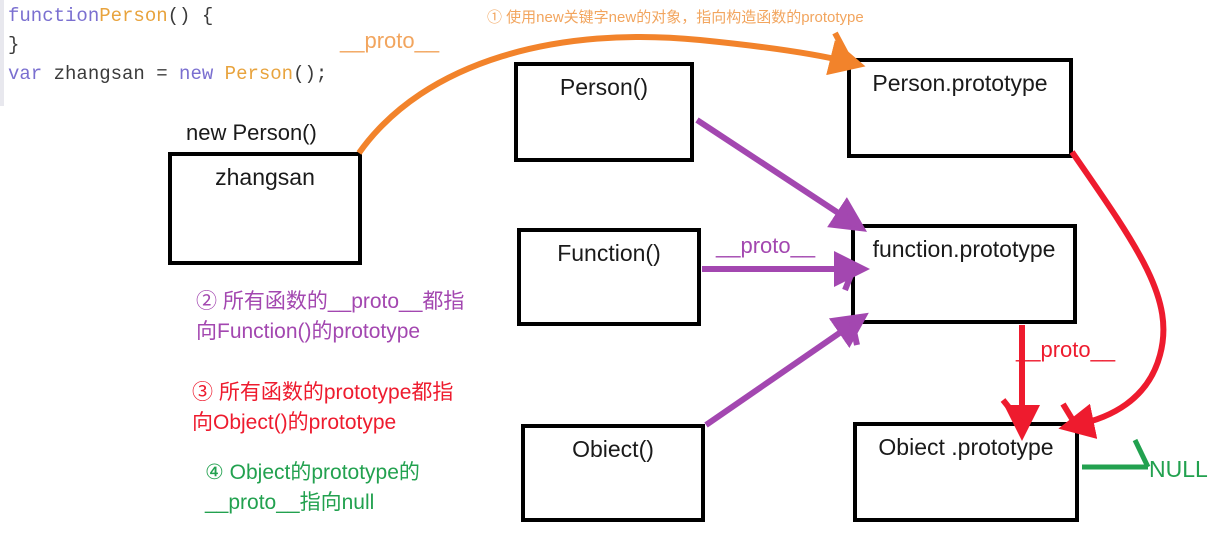 The height and width of the screenshot is (534, 1216). Describe the element at coordinates (310, 74) in the screenshot. I see `code-line3-tail: ();` at that location.